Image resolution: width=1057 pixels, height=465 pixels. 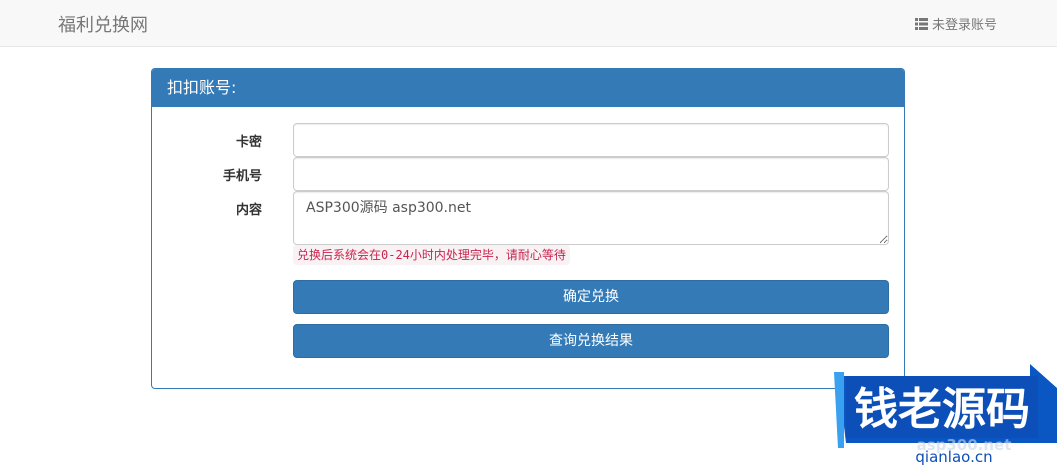 What do you see at coordinates (591, 218) in the screenshot?
I see `content-textarea: ASP300源码 asp300.net` at bounding box center [591, 218].